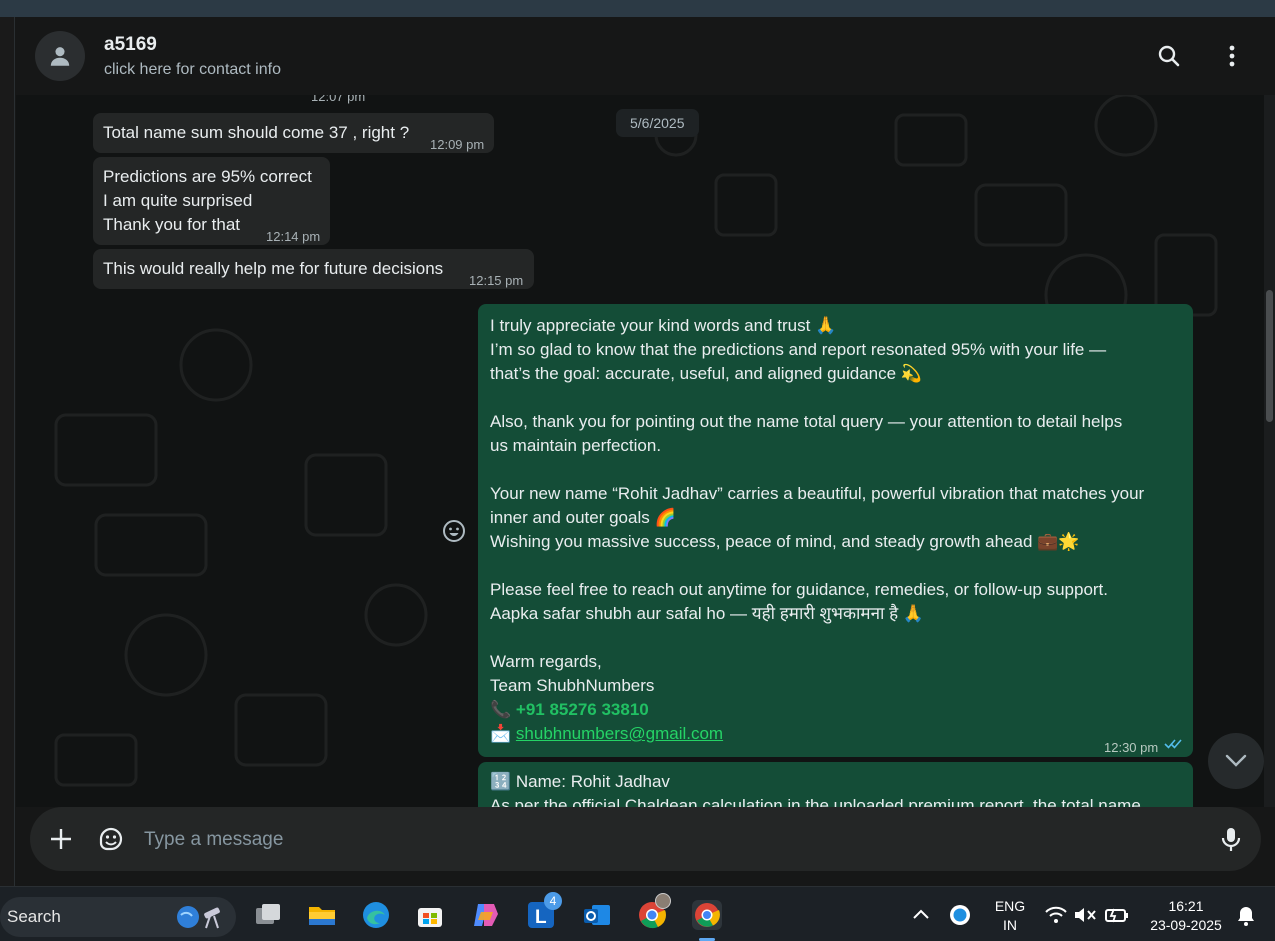  Describe the element at coordinates (663, 901) in the screenshot. I see `profile-avatar-badge` at that location.